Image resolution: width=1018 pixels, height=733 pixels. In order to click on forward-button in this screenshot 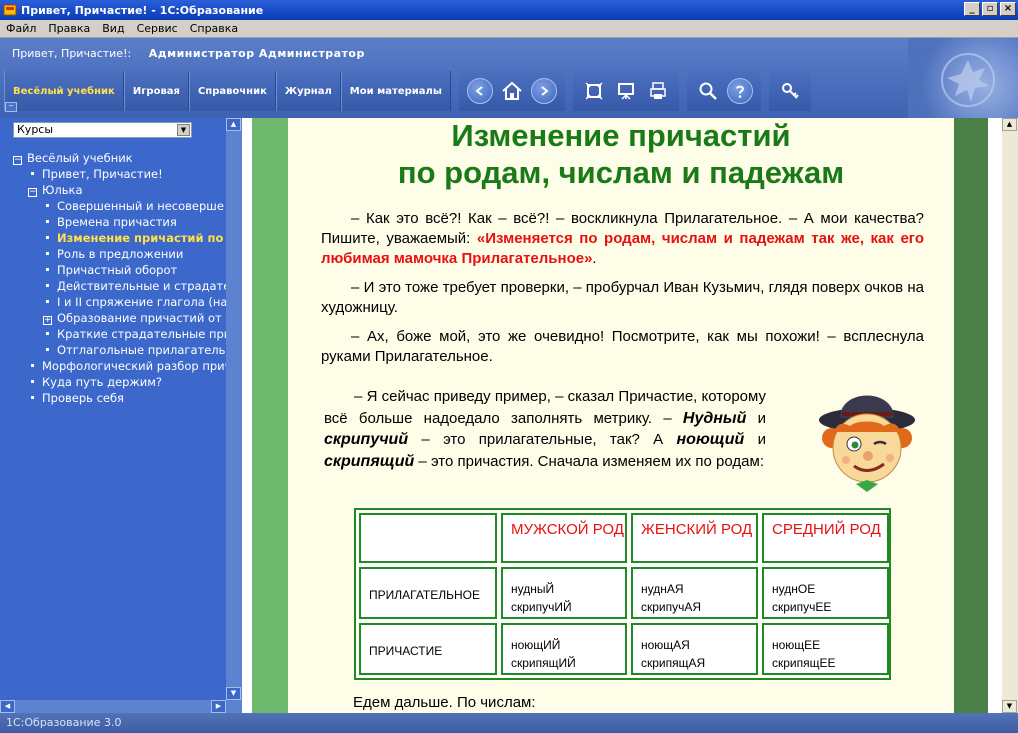, I will do `click(543, 91)`.